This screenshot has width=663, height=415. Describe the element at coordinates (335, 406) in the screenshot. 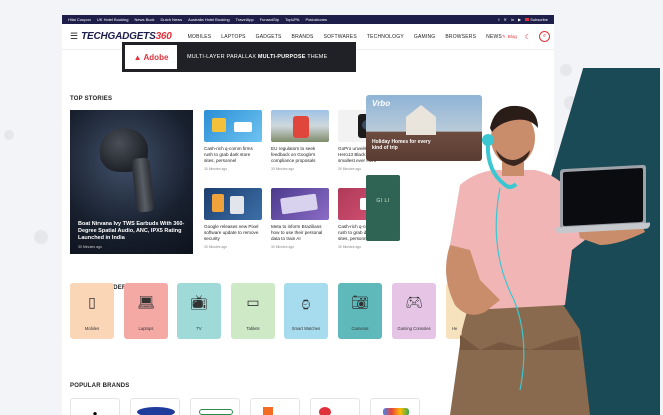

I see `brand-huawei` at that location.